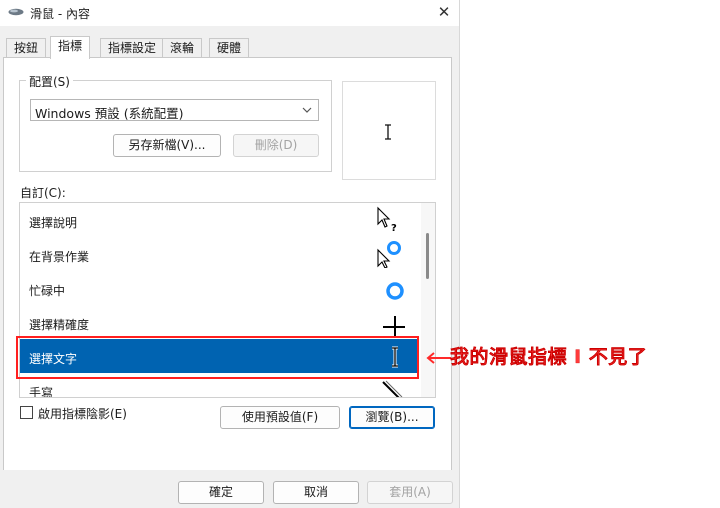  Describe the element at coordinates (307, 110) in the screenshot. I see `chevron-down-icon` at that location.